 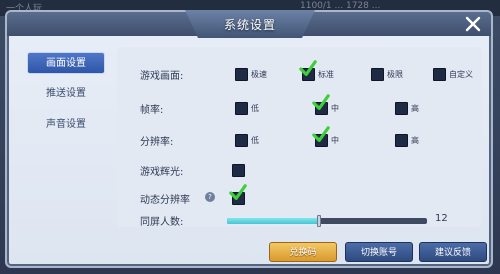 What do you see at coordinates (162, 76) in the screenshot?
I see `graphics-label: 游戏画面:` at bounding box center [162, 76].